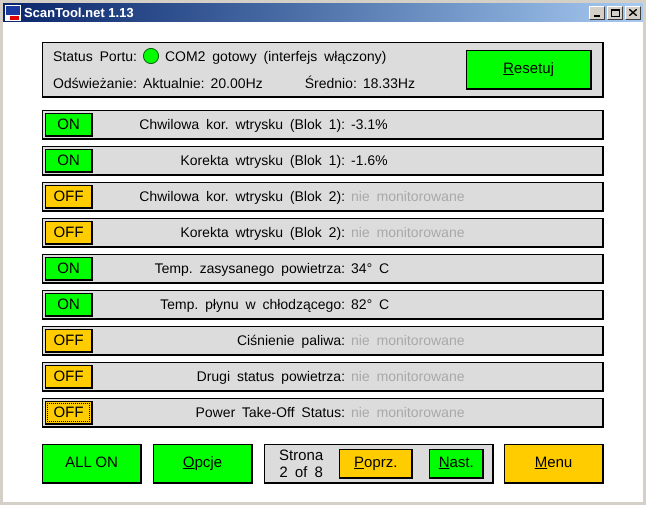 The width and height of the screenshot is (646, 505). I want to click on refresh-label: Odświeżanie:, so click(95, 83).